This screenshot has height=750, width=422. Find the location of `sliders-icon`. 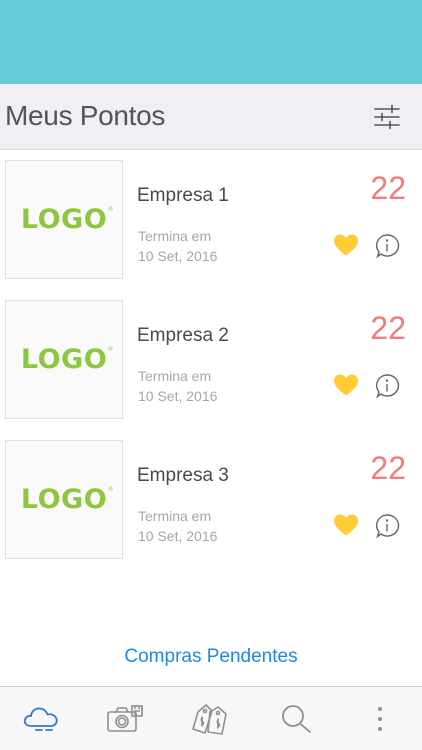

sliders-icon is located at coordinates (387, 117).